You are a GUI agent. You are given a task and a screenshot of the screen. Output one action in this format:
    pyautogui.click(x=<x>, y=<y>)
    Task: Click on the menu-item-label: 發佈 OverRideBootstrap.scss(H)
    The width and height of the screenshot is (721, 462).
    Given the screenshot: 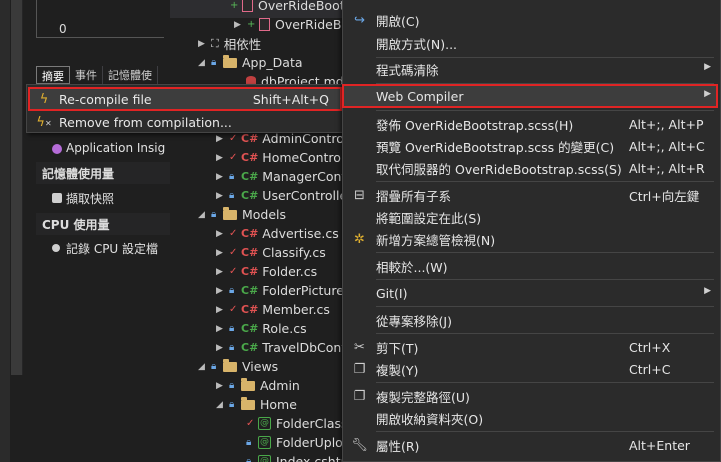 What is the action you would take?
    pyautogui.click(x=475, y=125)
    